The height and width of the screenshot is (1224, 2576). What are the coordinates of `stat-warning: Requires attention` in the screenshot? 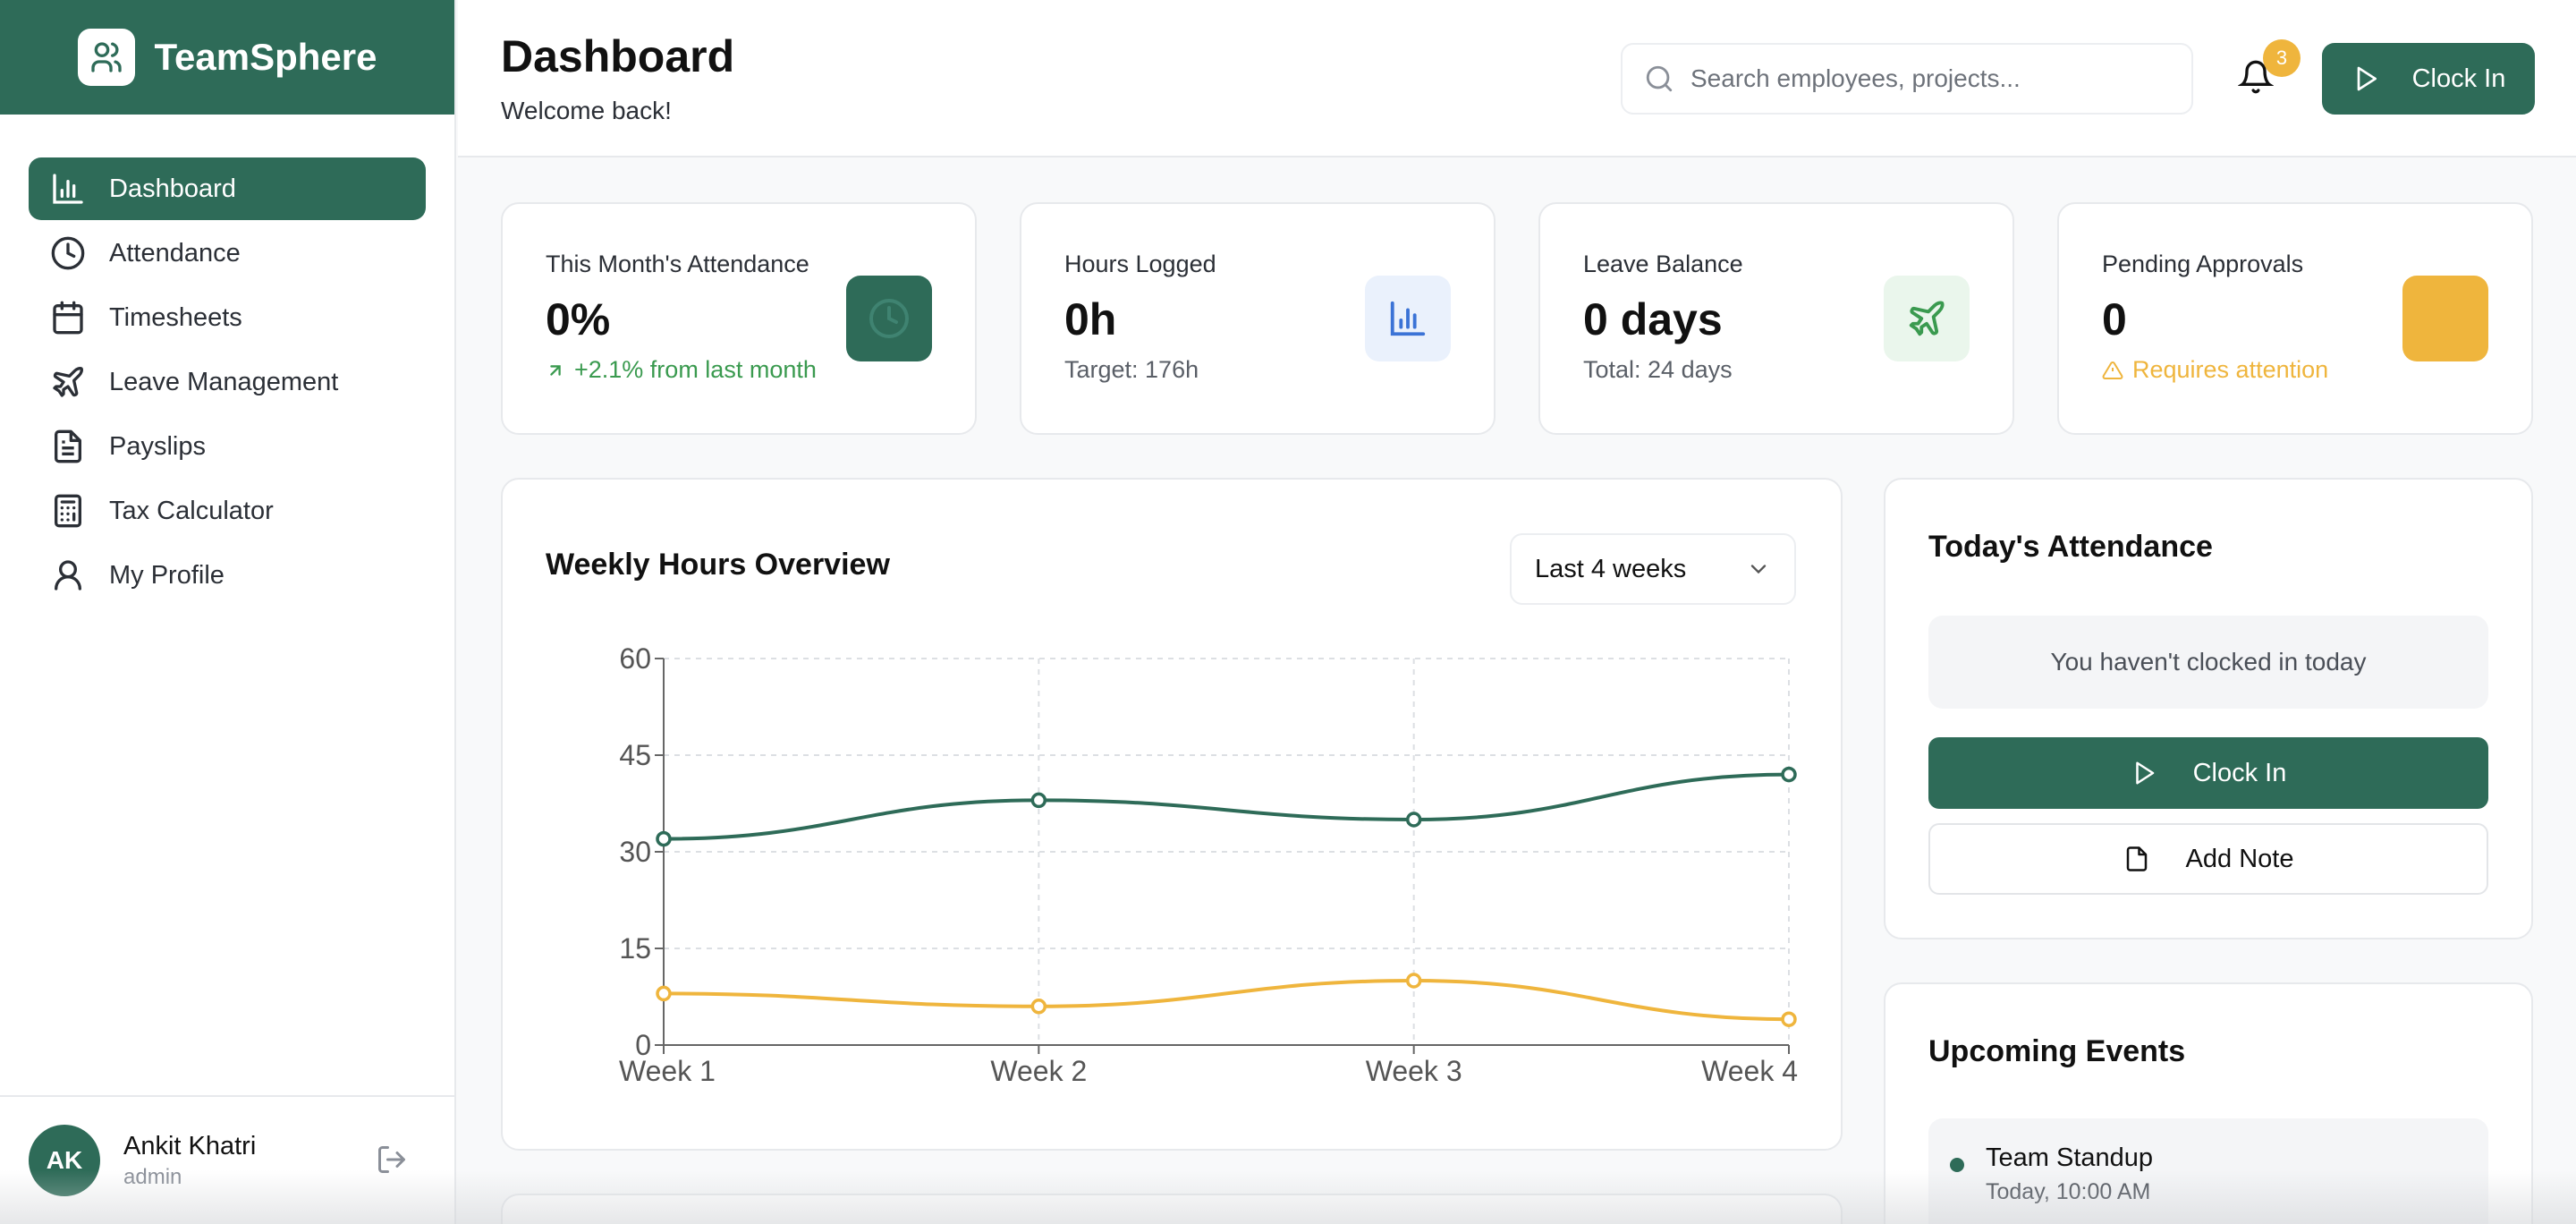 It's located at (2215, 370).